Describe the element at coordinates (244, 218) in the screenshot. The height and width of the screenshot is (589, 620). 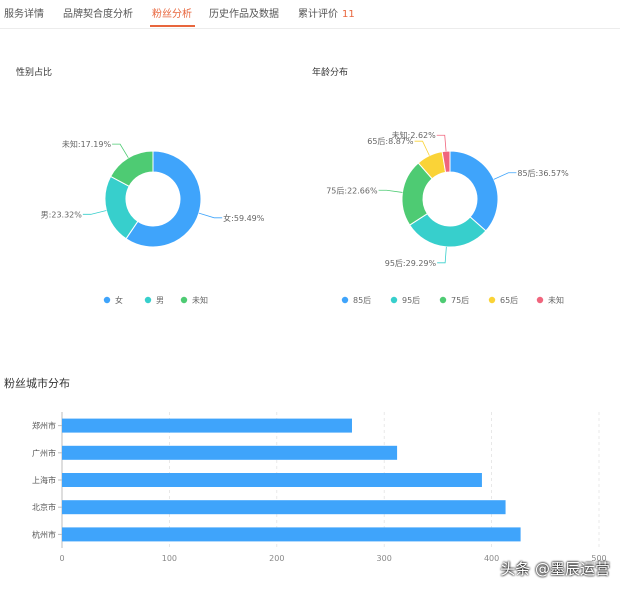
I see `gender-data-label-0: 女:59.49%` at that location.